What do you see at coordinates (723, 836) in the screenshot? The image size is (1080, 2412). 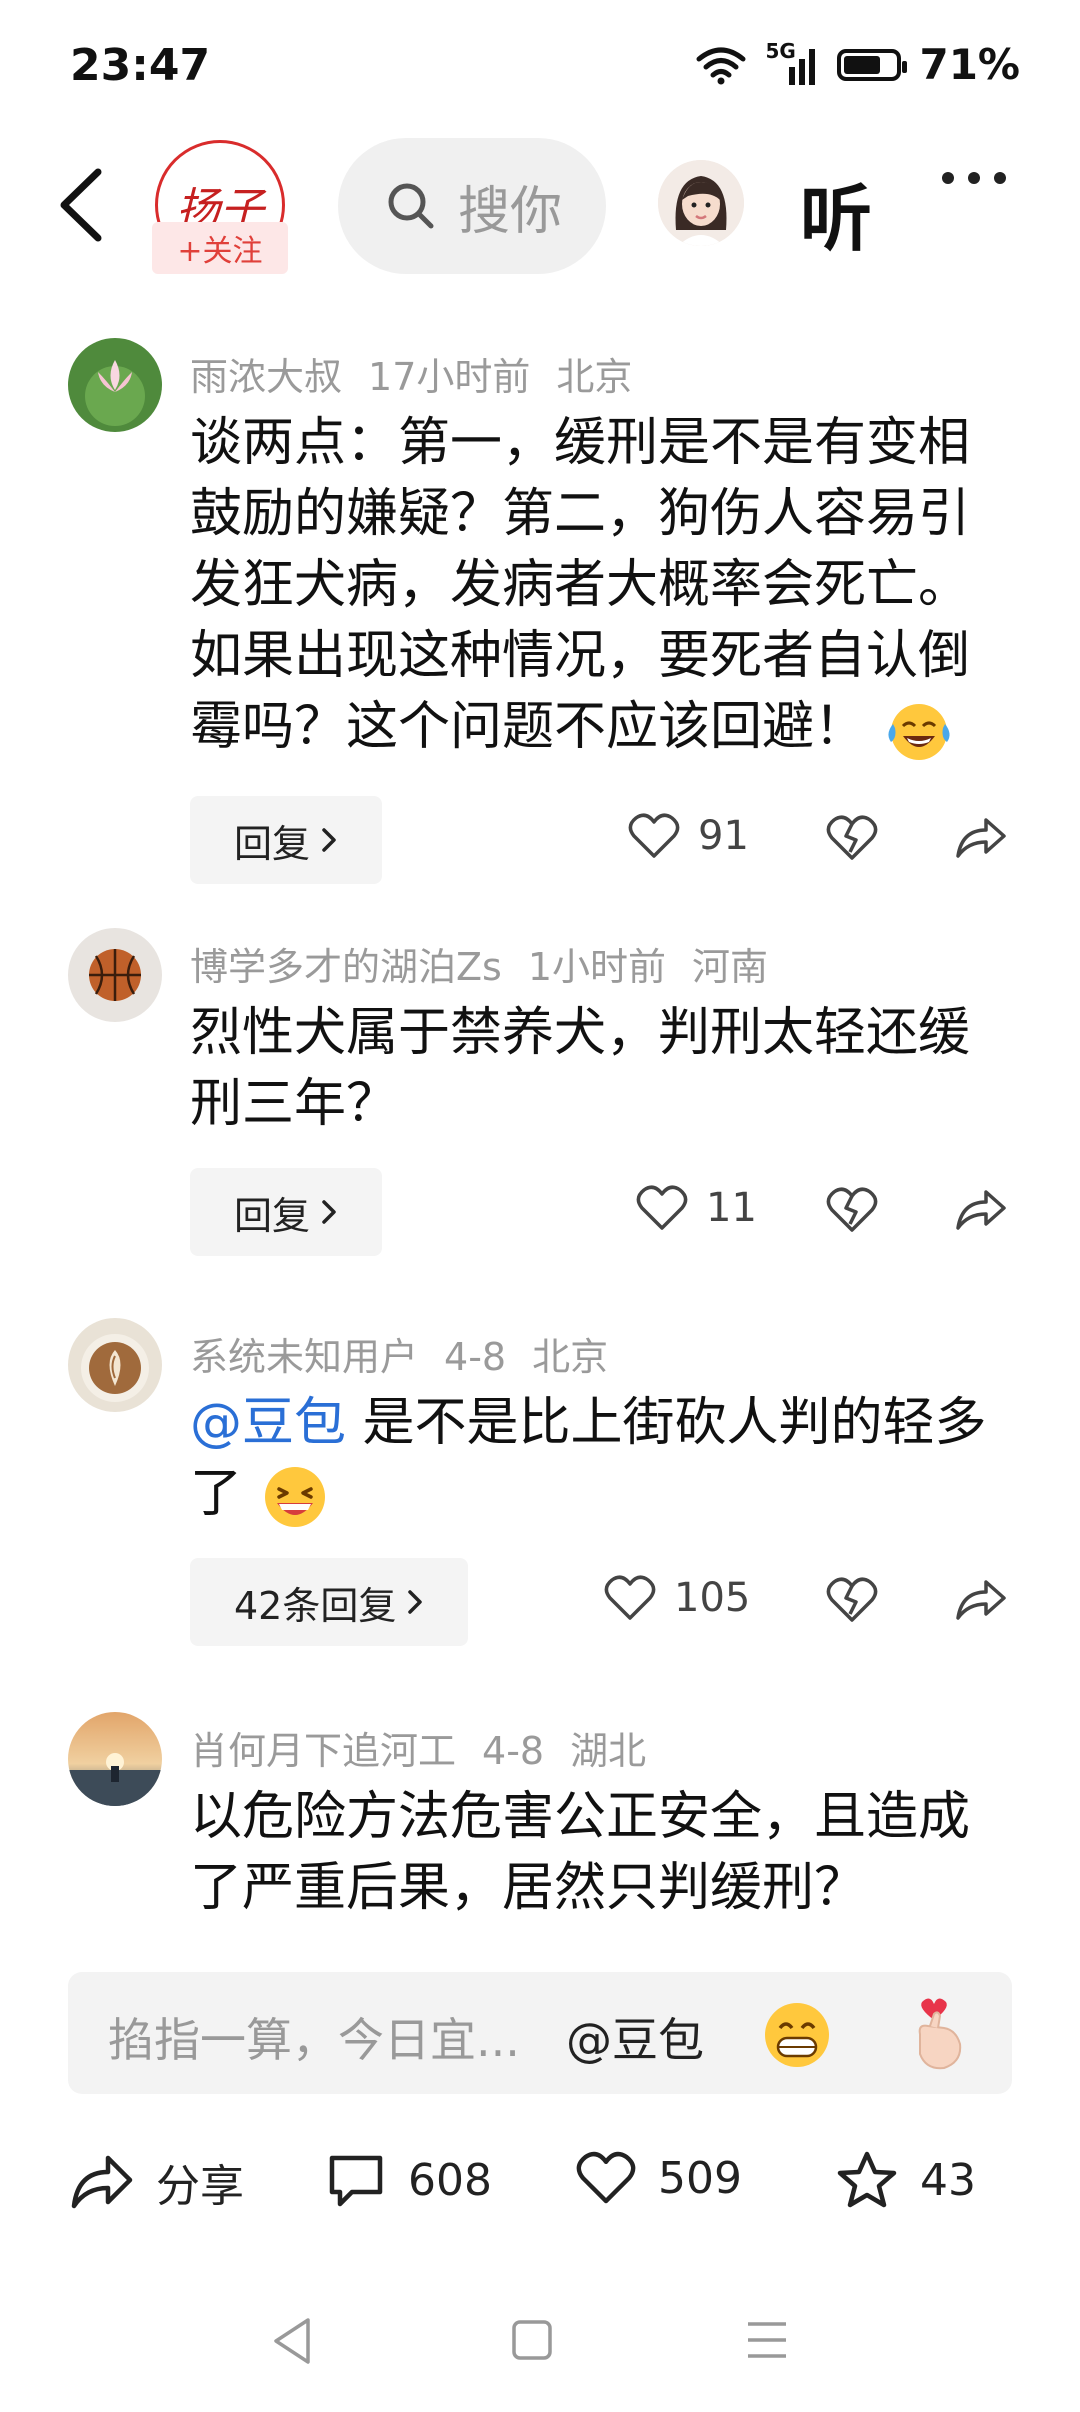 I see `like-count: 91` at bounding box center [723, 836].